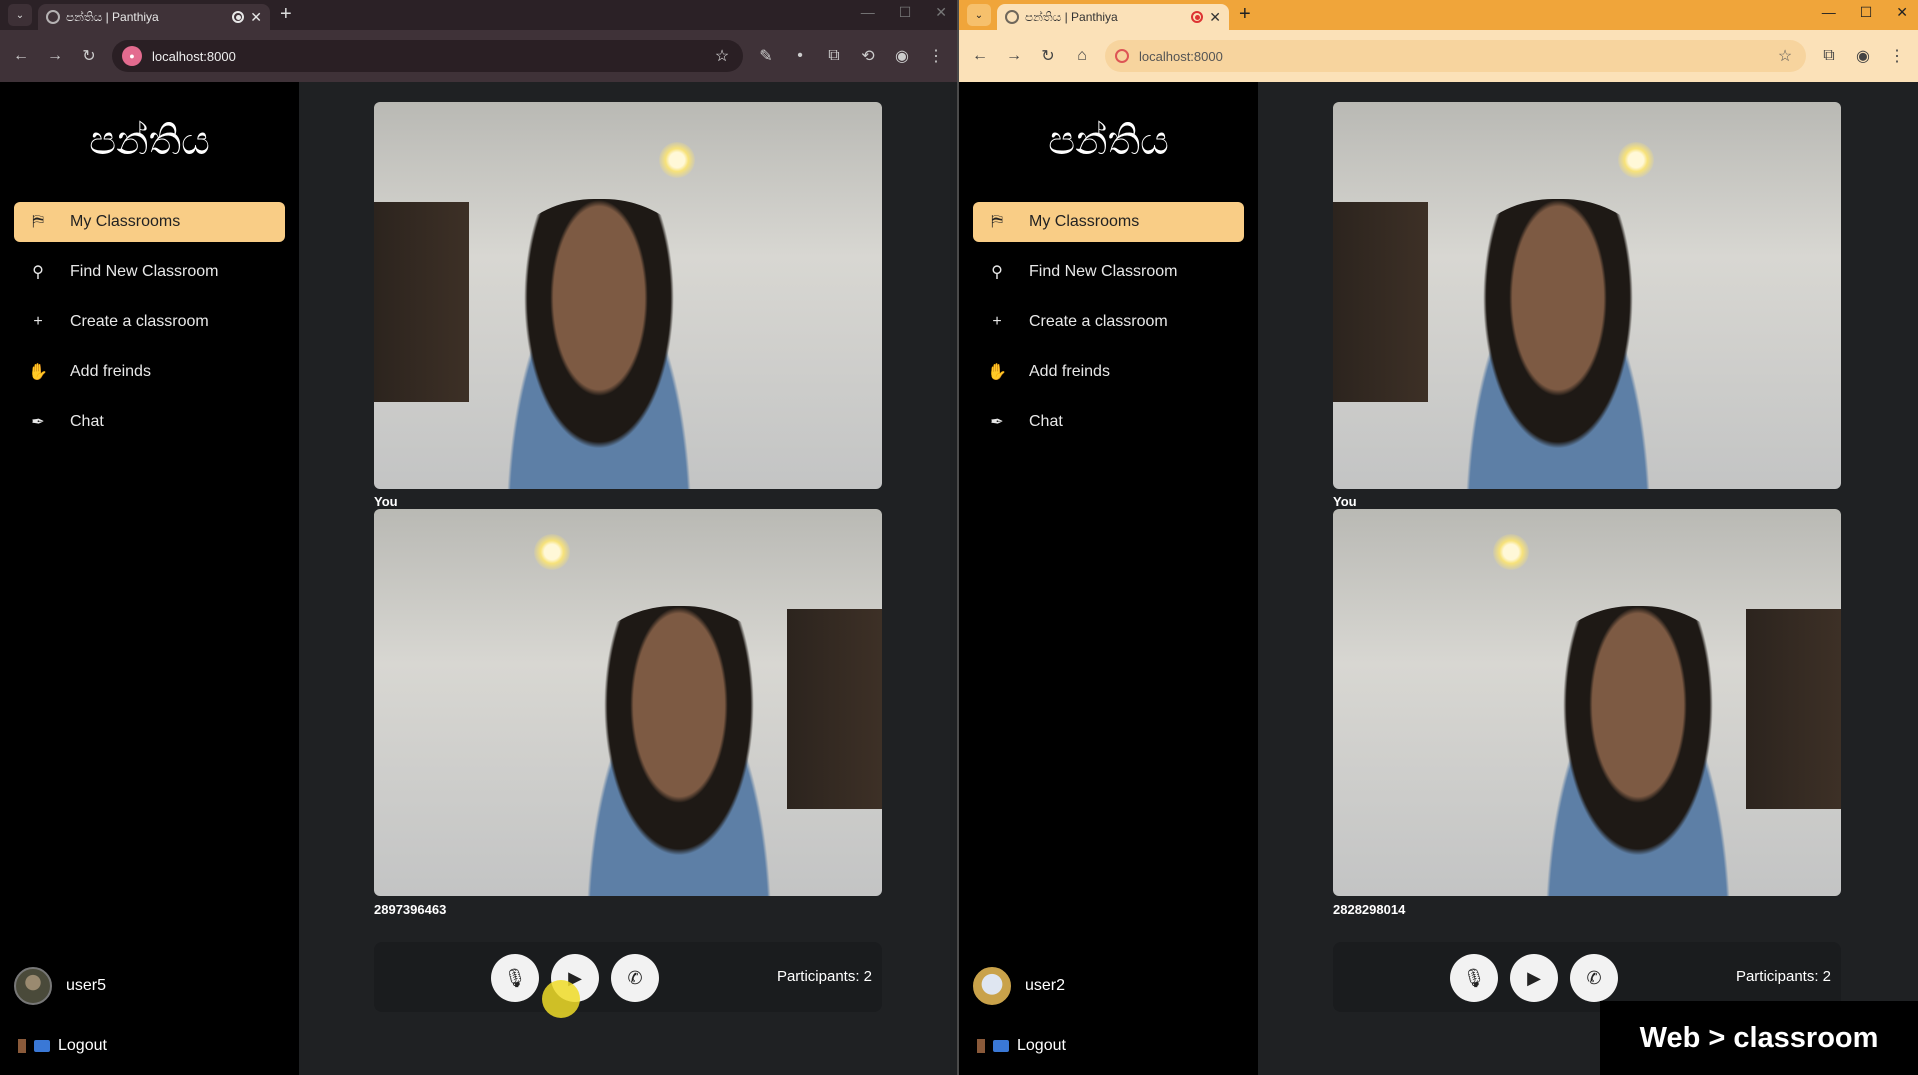 The width and height of the screenshot is (1918, 1075). Describe the element at coordinates (1084, 221) in the screenshot. I see `nav-label: My Classrooms` at that location.